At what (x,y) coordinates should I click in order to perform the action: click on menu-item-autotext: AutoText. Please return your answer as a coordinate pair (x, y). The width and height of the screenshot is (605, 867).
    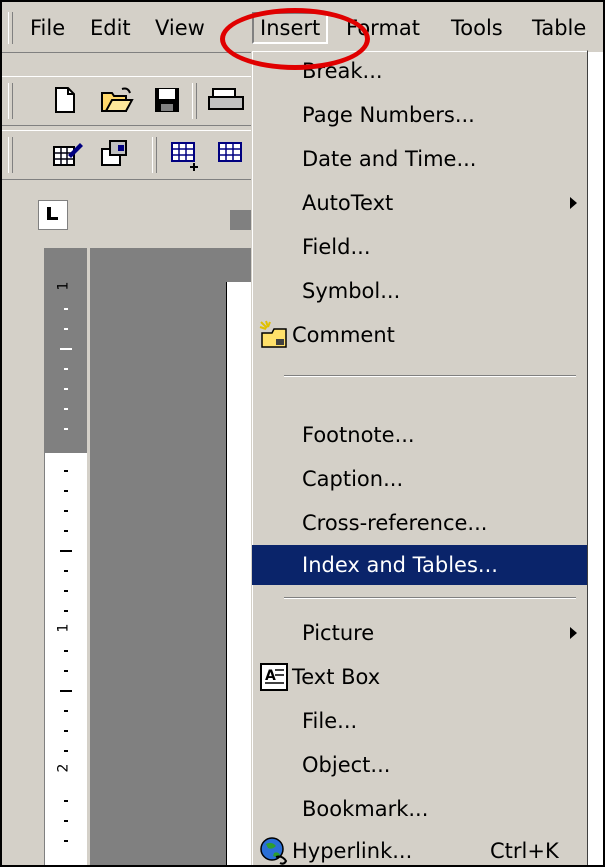
    Looking at the image, I should click on (419, 203).